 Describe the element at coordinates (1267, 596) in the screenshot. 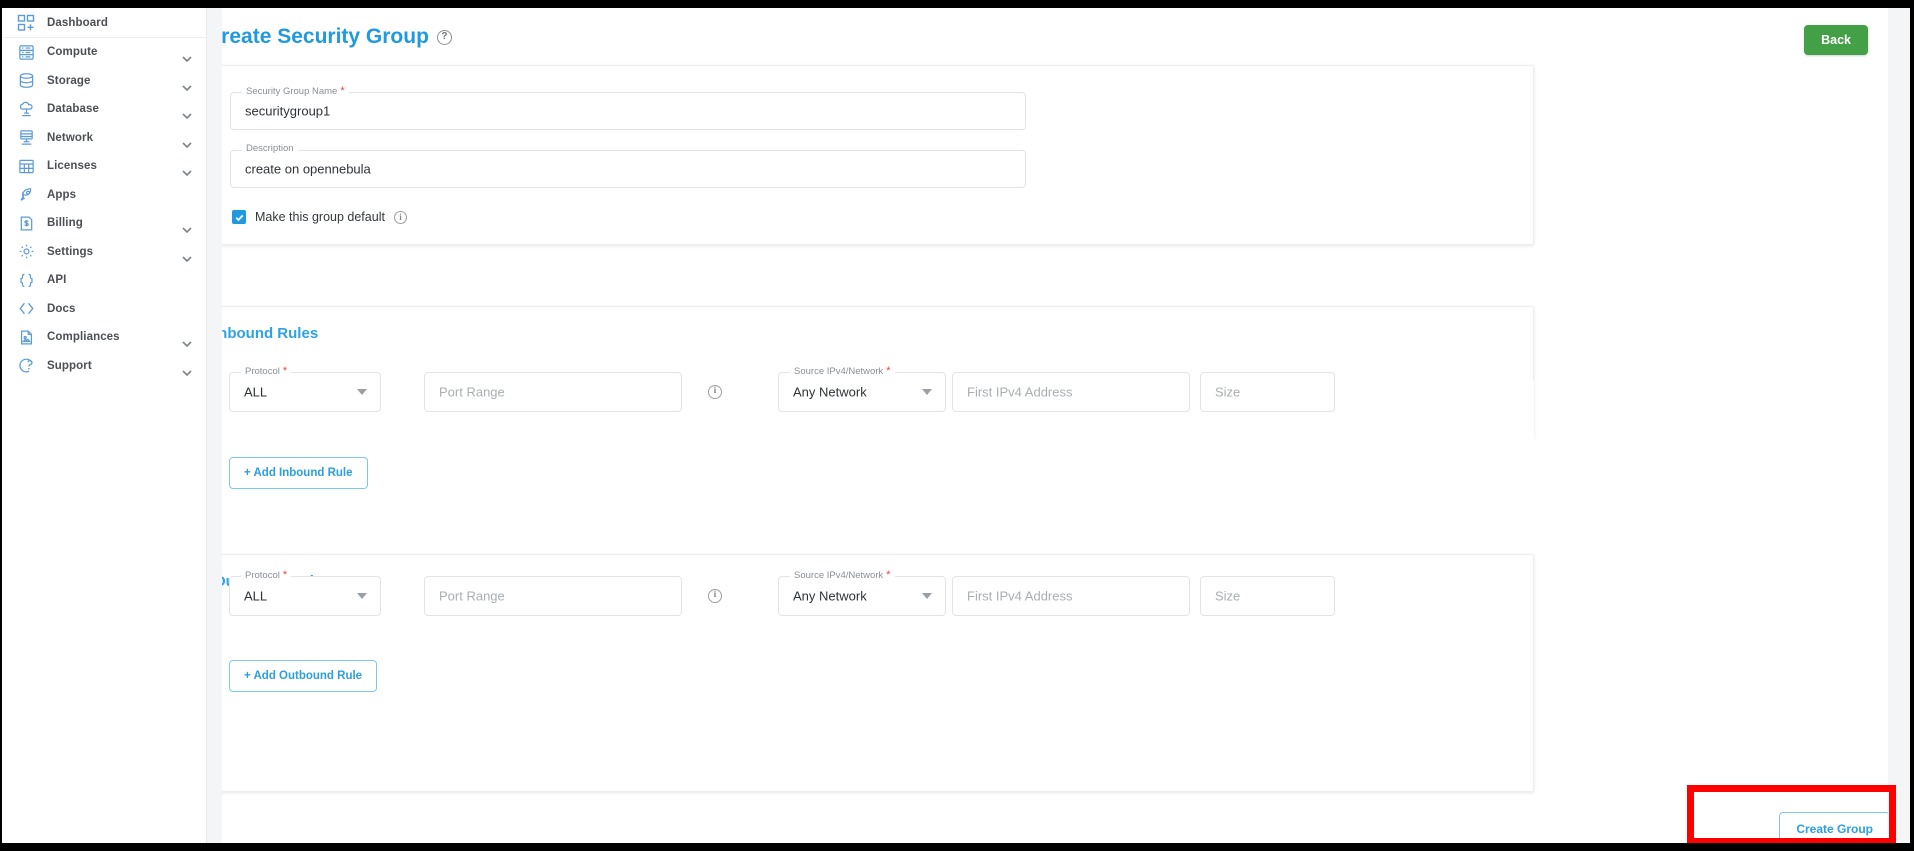

I see `outbound-size-input: Size` at that location.